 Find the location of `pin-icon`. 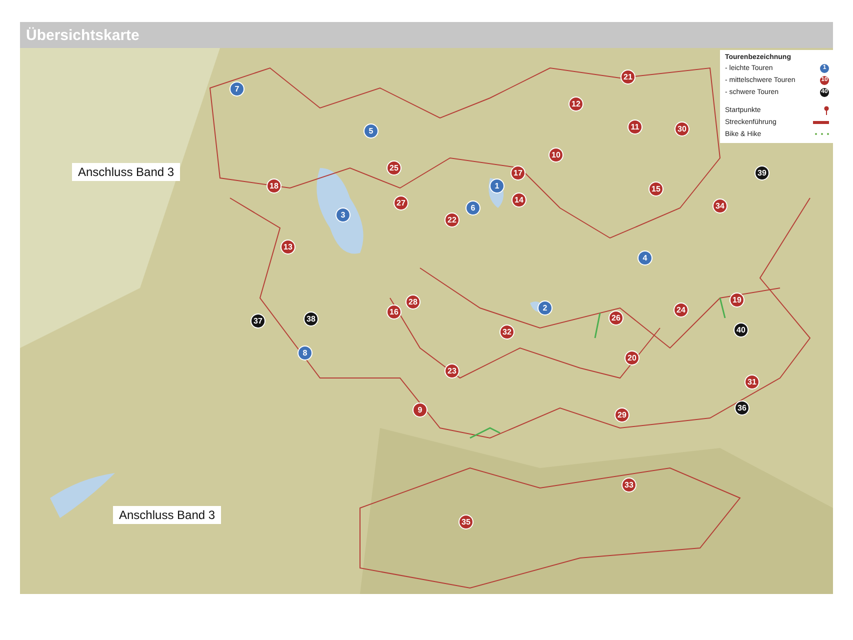

pin-icon is located at coordinates (826, 110).